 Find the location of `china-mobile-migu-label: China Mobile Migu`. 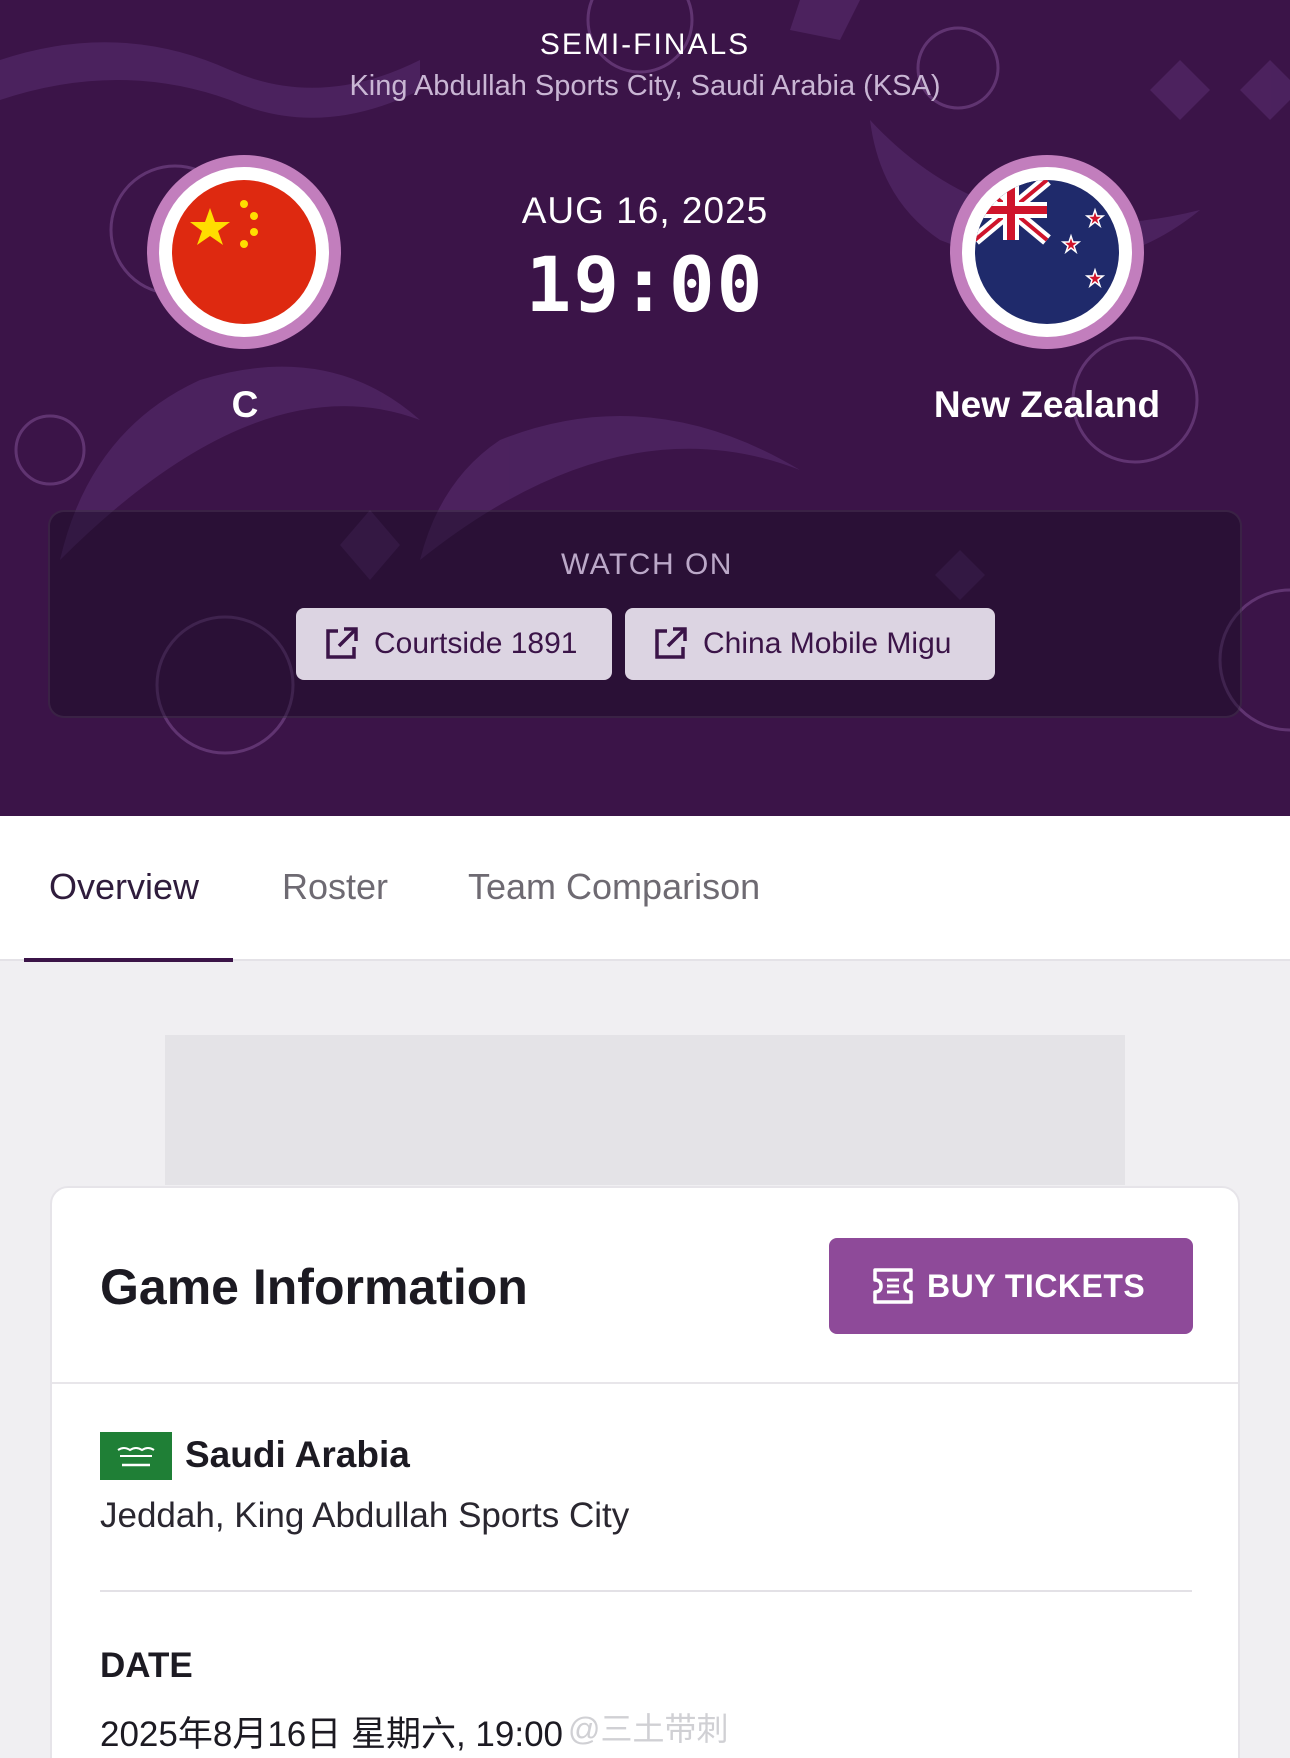

china-mobile-migu-label: China Mobile Migu is located at coordinates (827, 643).